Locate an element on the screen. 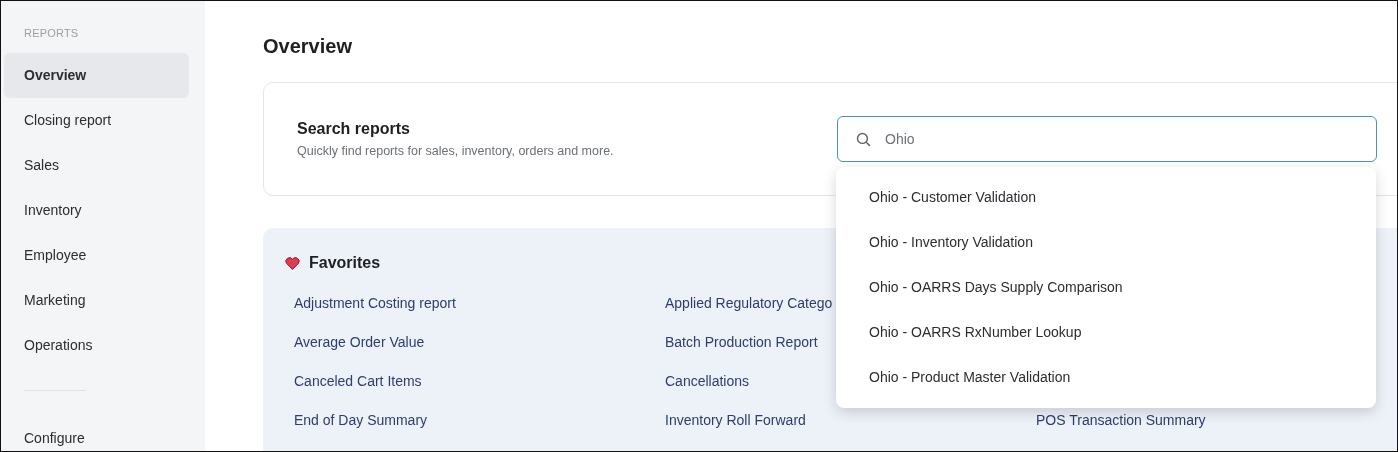 This screenshot has height=452, width=1398. suggestion-item: Ohio - OARRS RxNumber Lookup is located at coordinates (1106, 332).